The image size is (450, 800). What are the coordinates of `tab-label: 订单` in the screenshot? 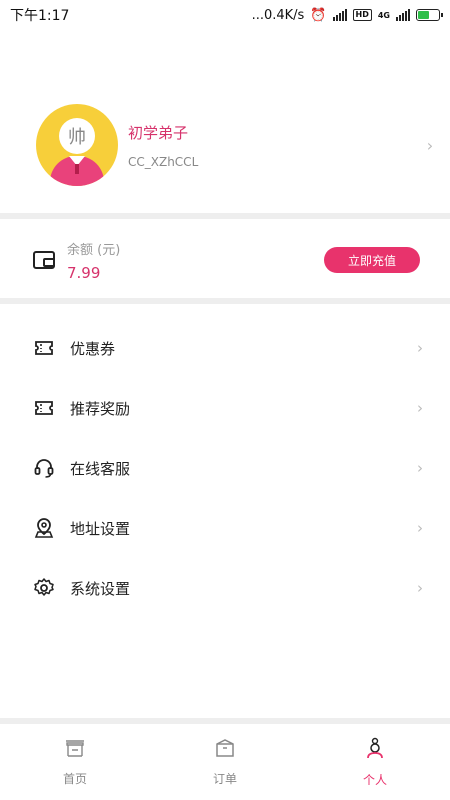 It's located at (224, 778).